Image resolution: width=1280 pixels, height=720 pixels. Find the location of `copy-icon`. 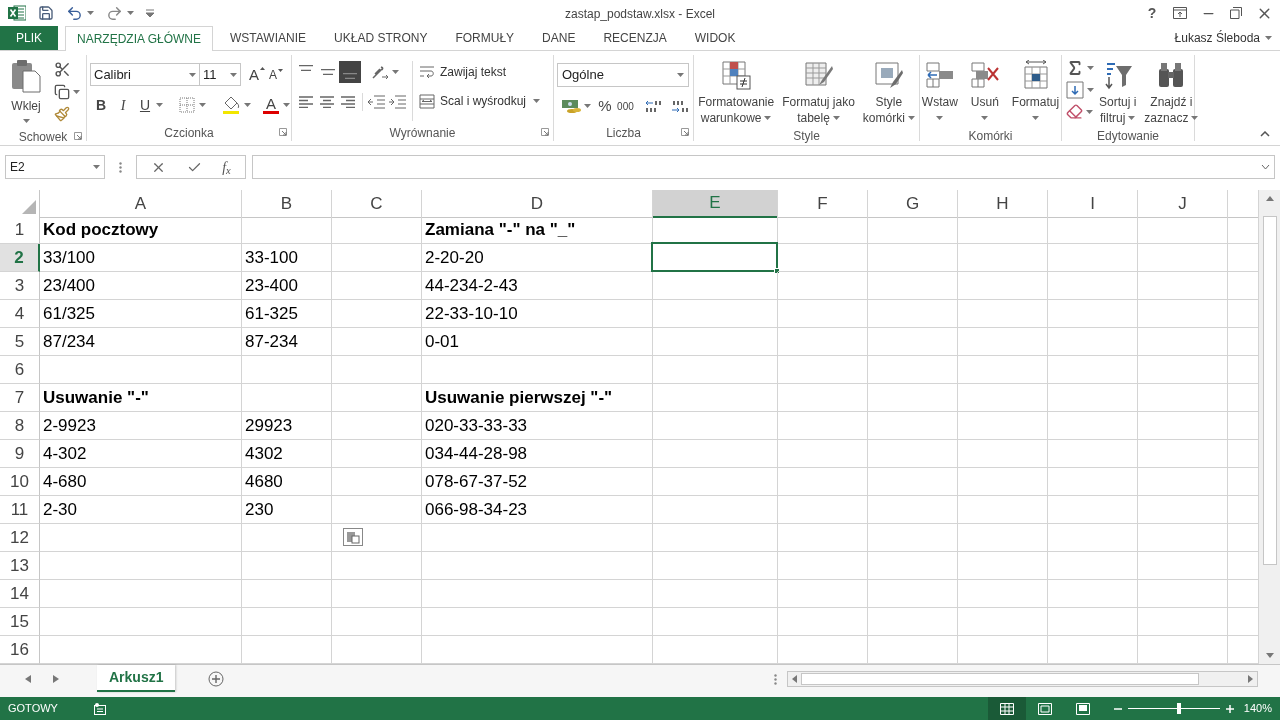

copy-icon is located at coordinates (62, 92).